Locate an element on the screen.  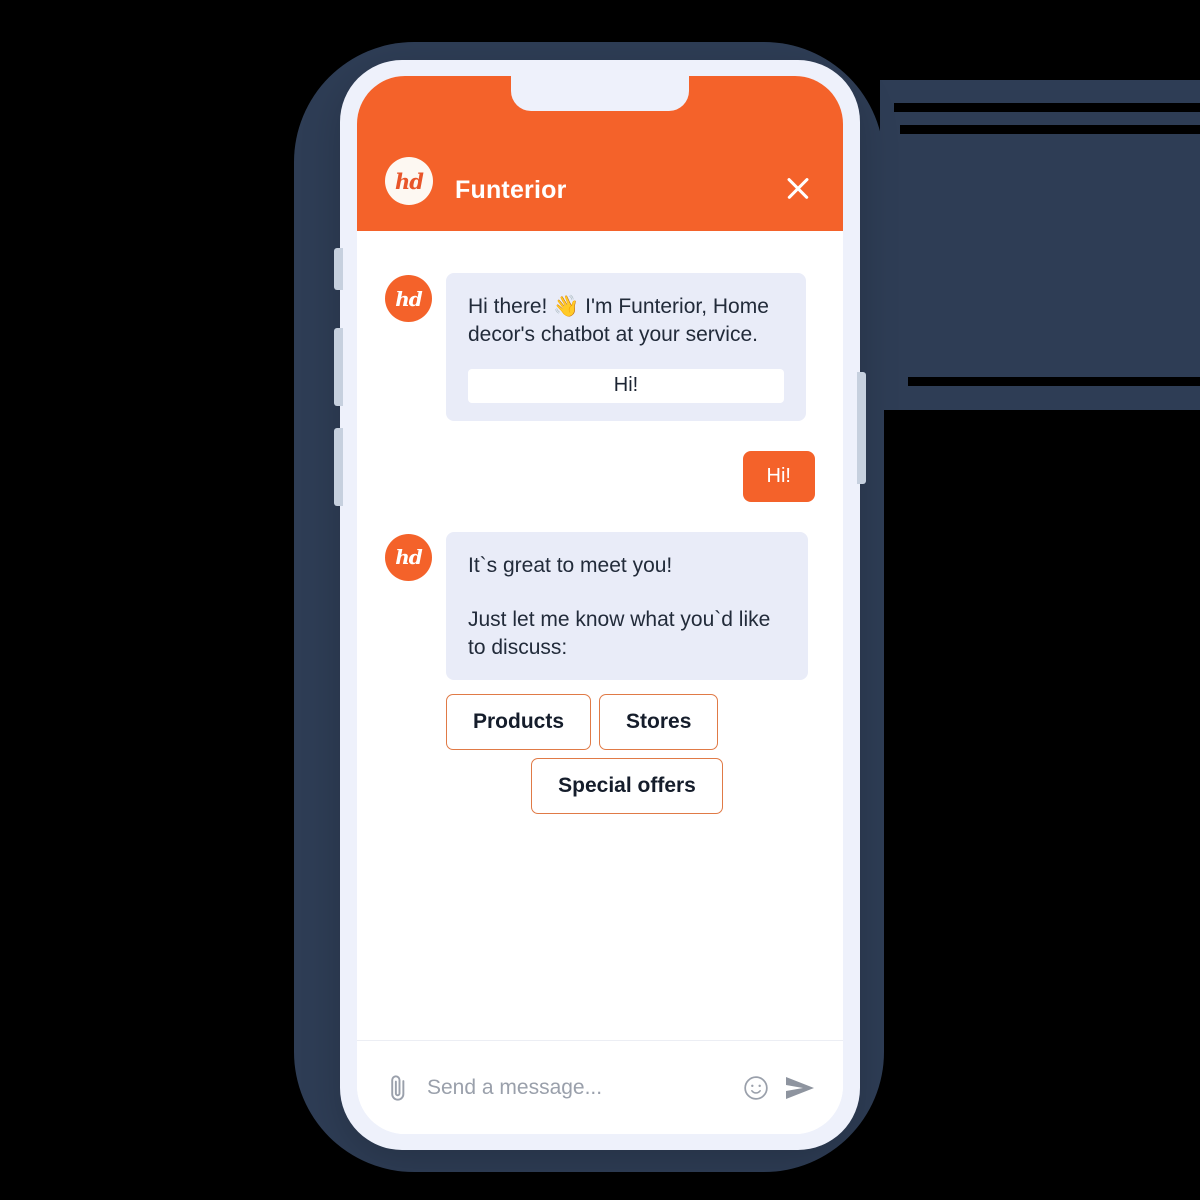
message-bubble-user: Hi! is located at coordinates (778, 476).